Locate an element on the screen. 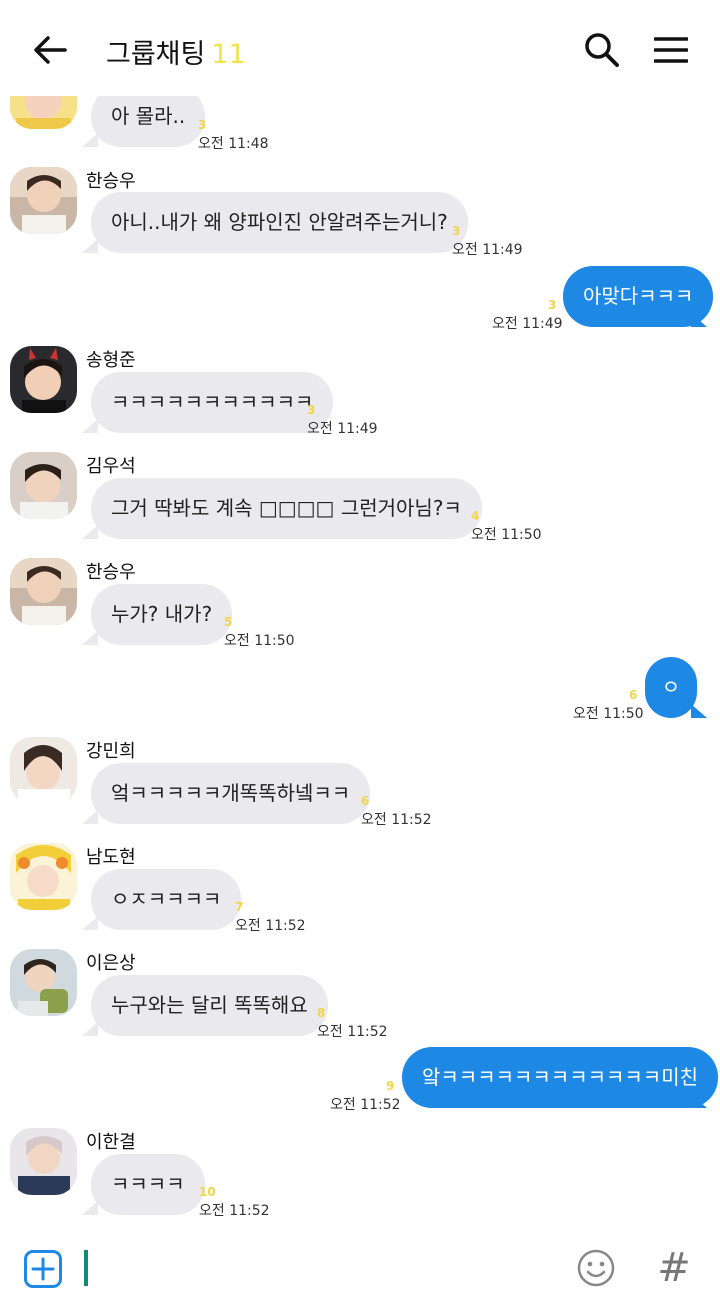  message-time: 오전 11:48 is located at coordinates (233, 144).